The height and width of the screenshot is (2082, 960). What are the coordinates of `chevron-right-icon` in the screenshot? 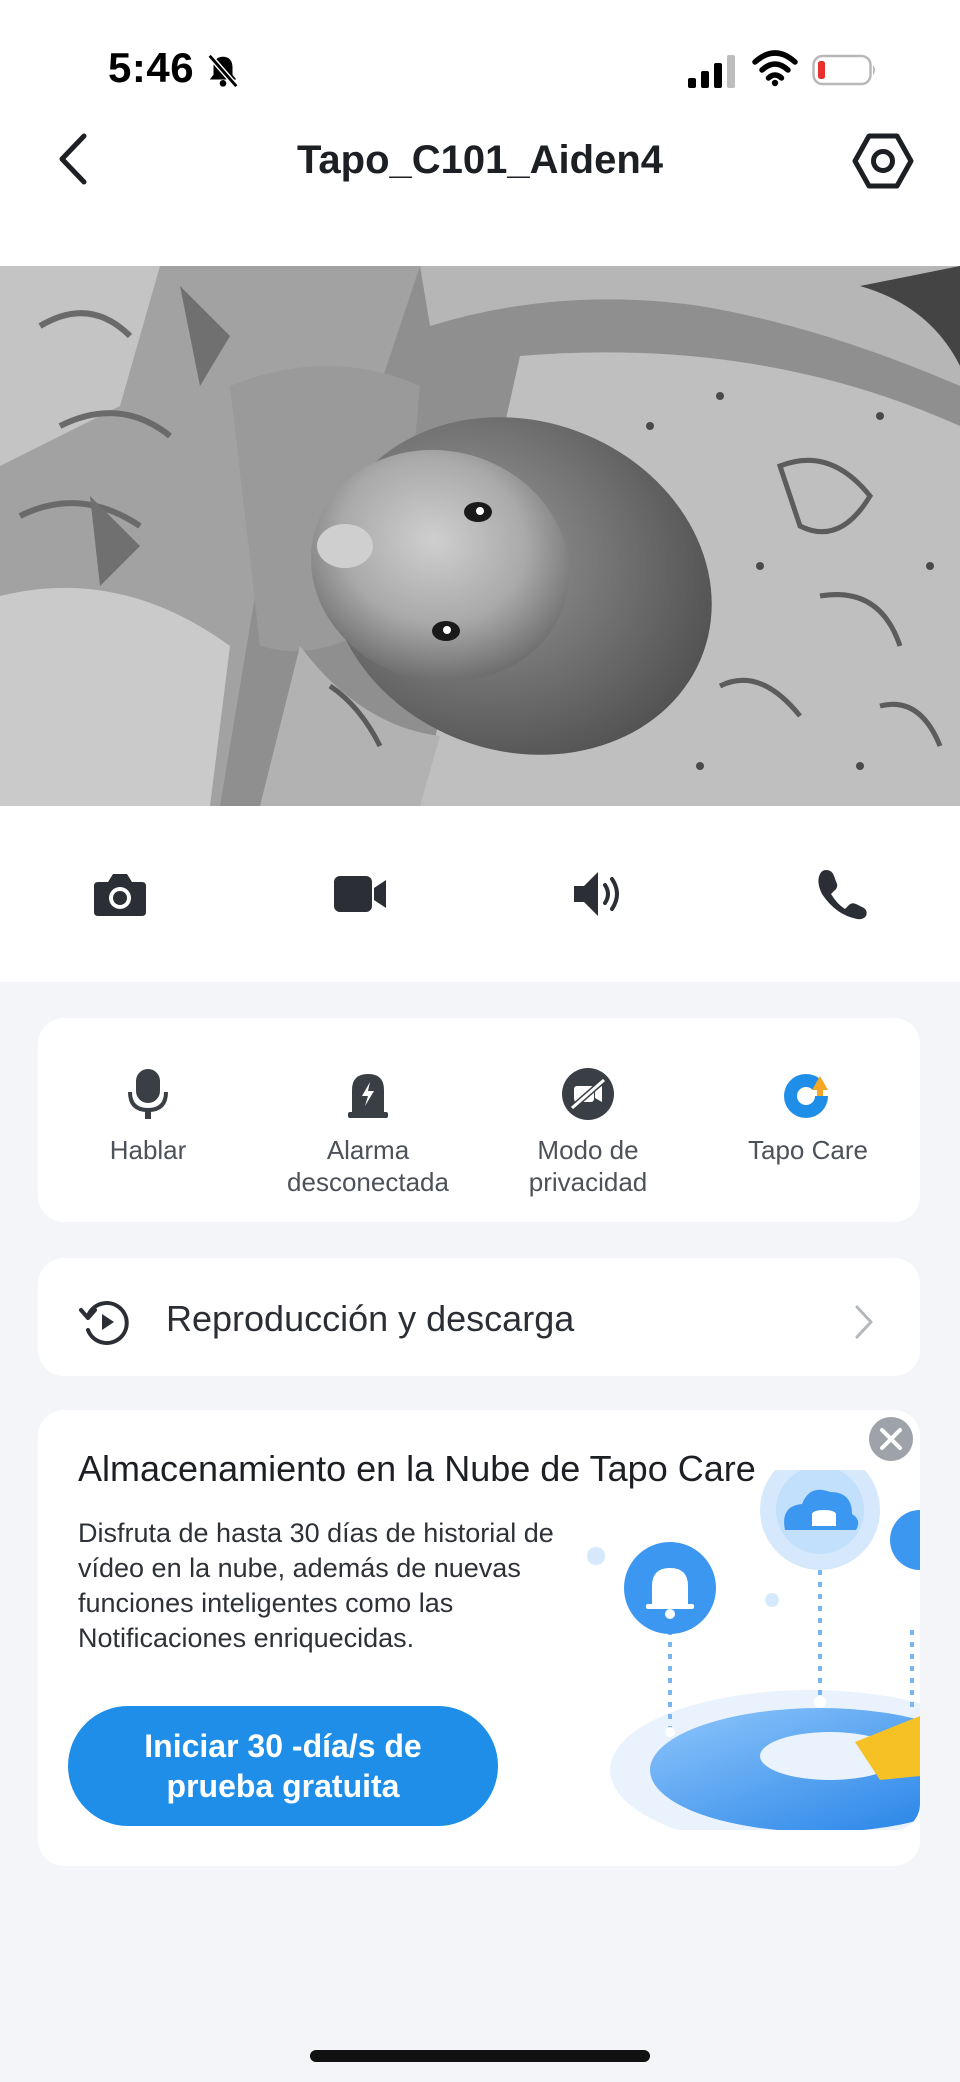 It's located at (864, 1322).